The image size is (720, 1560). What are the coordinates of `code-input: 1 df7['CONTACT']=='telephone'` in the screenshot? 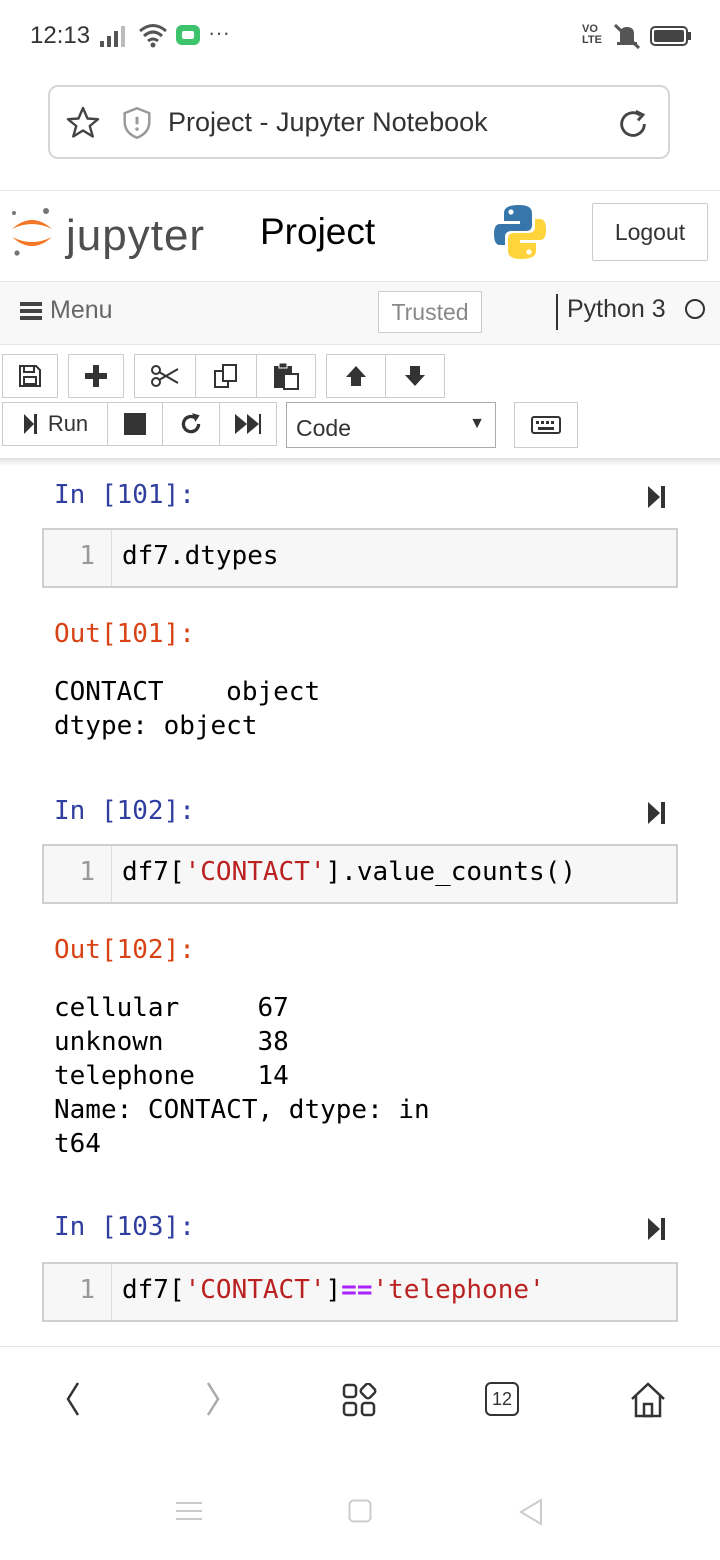 It's located at (360, 1292).